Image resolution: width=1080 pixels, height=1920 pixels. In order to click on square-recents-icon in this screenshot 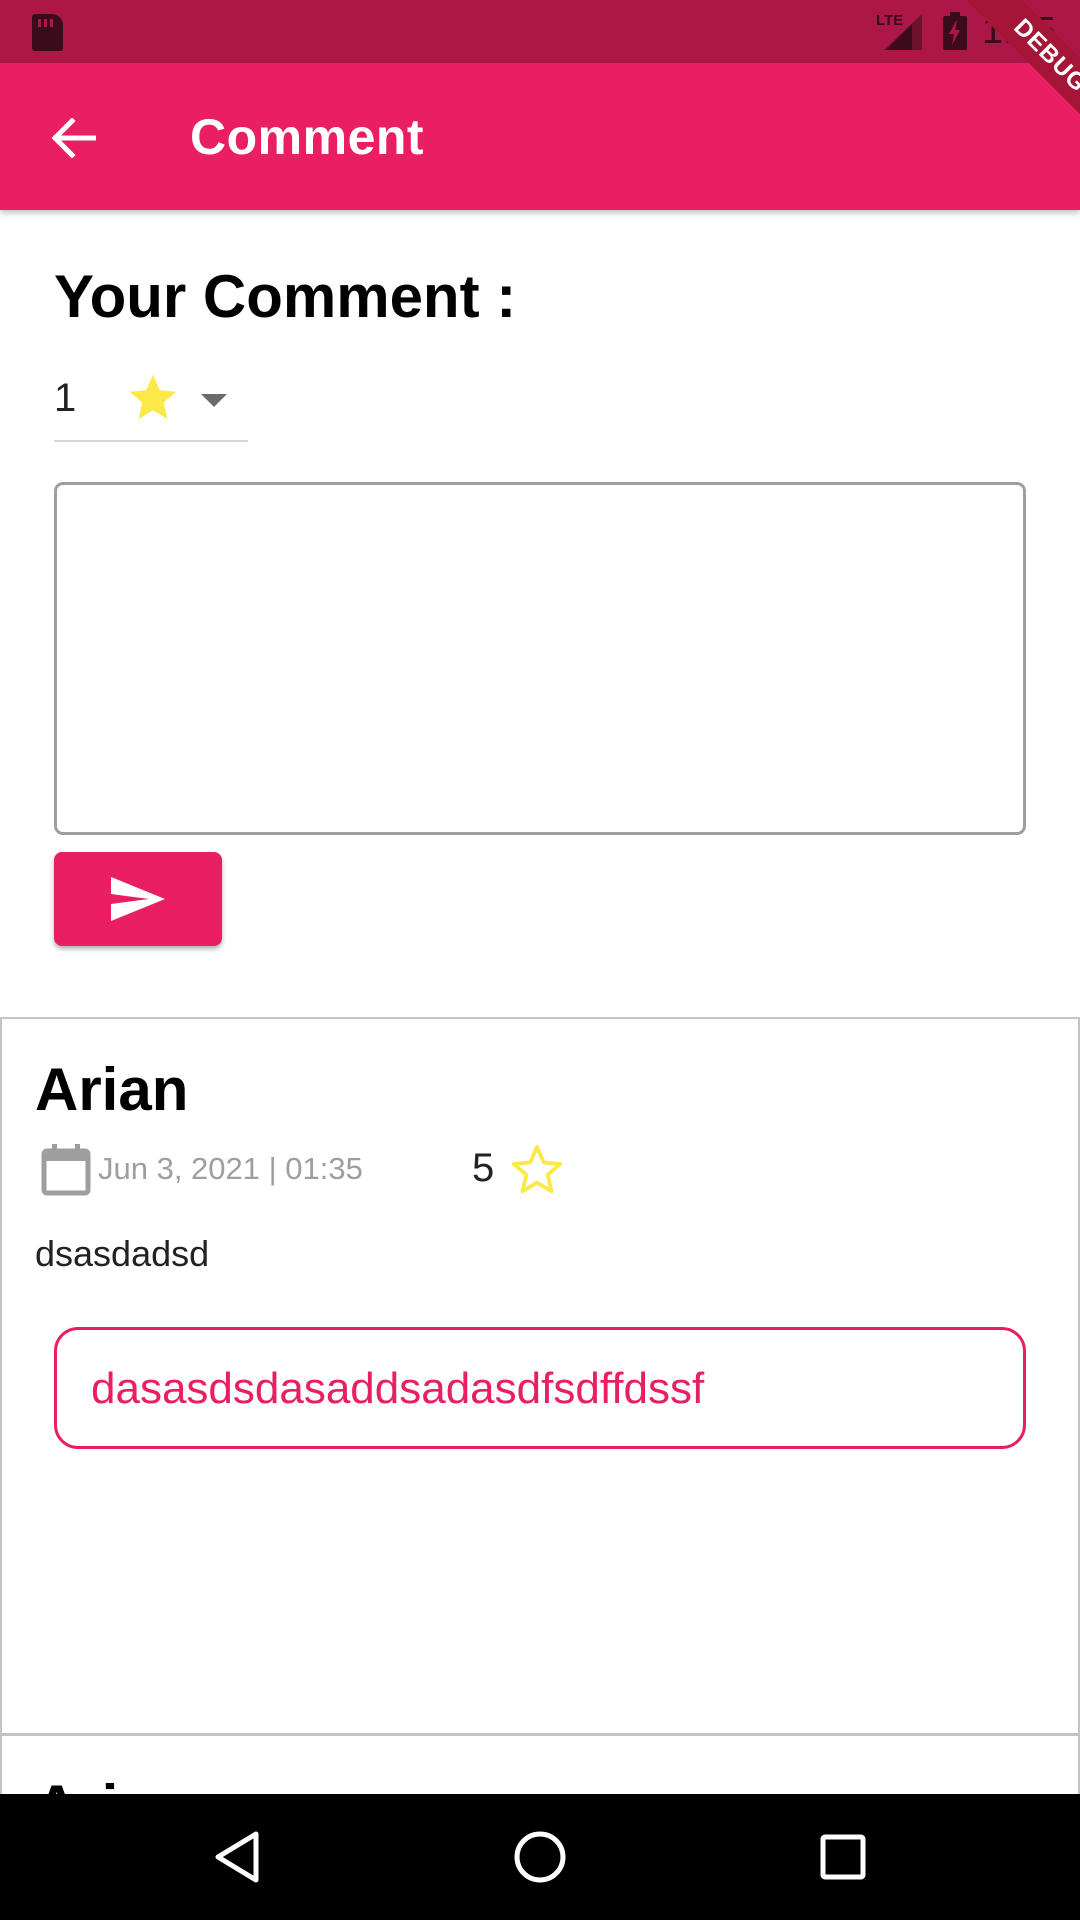, I will do `click(843, 1857)`.